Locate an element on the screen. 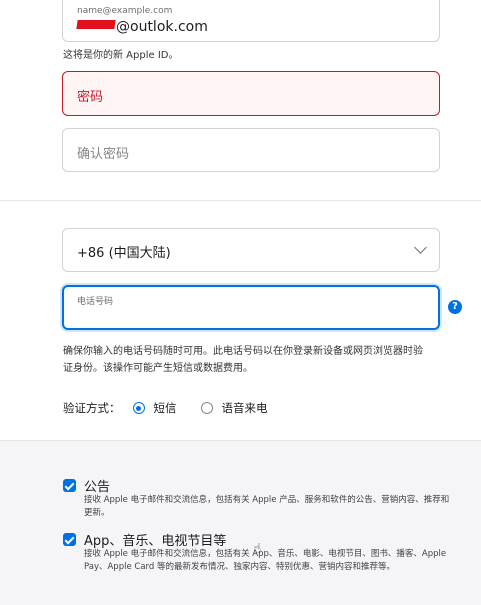 The height and width of the screenshot is (605, 481). apple-id-value: @outlok.com is located at coordinates (142, 27).